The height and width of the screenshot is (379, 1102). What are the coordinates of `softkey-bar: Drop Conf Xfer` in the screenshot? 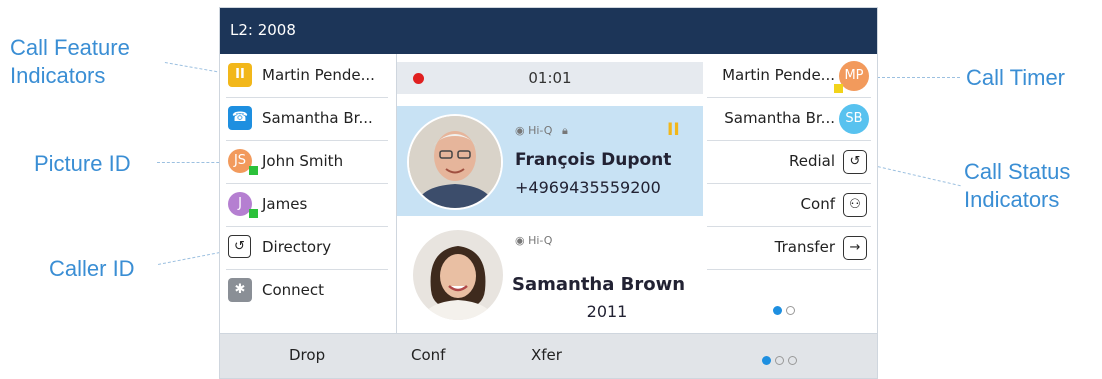 It's located at (548, 355).